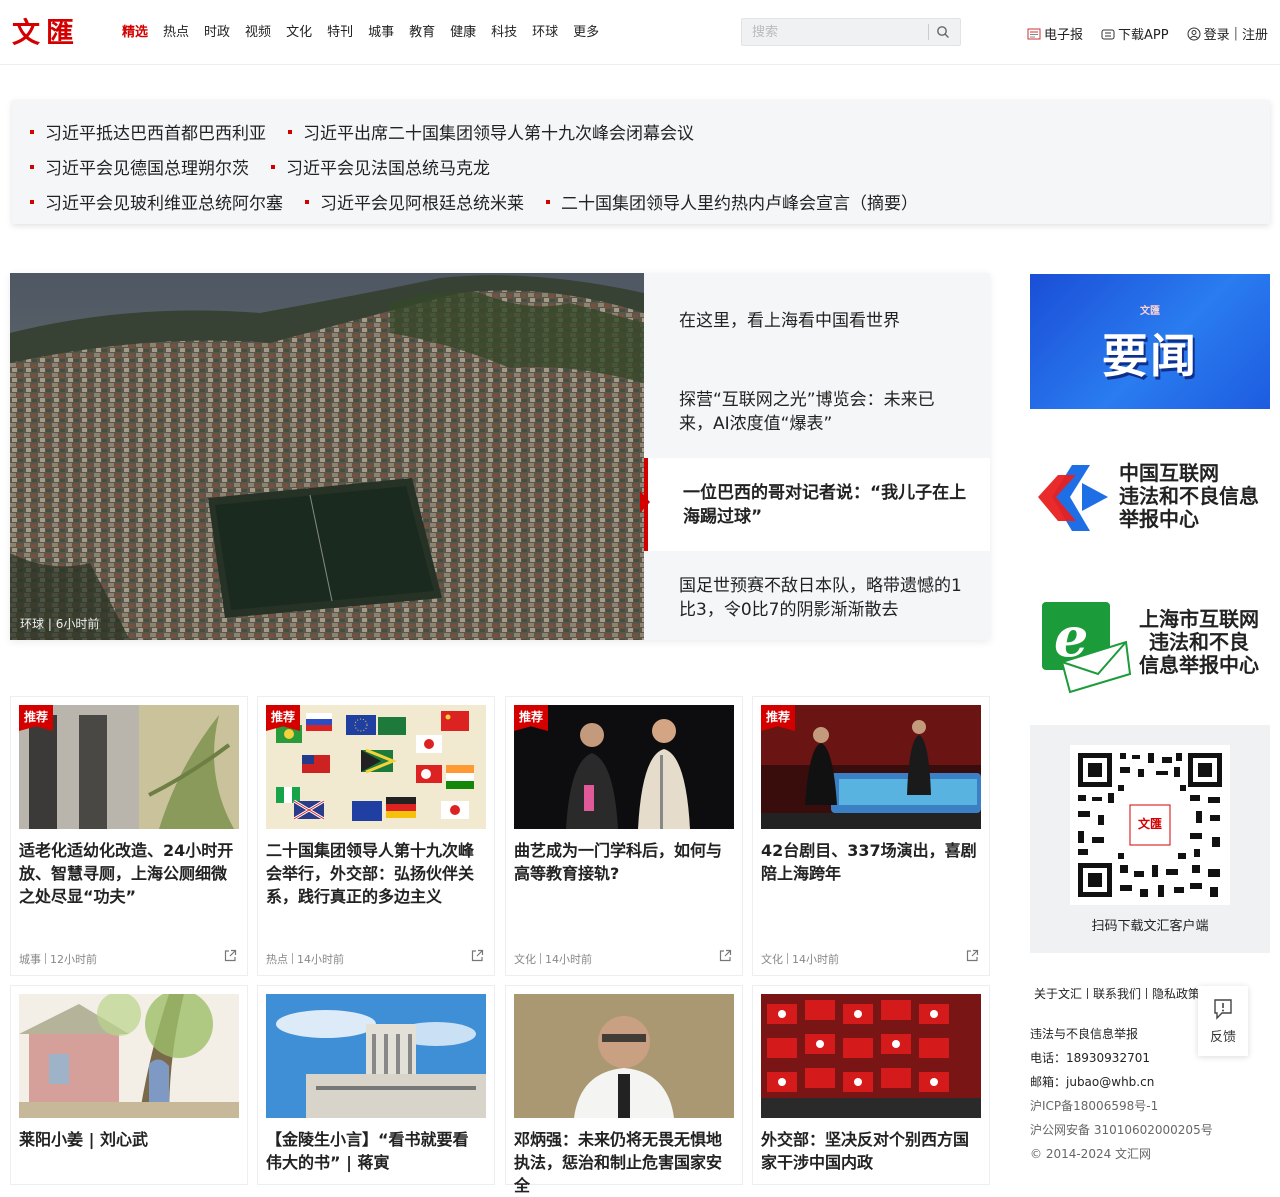 Image resolution: width=1280 pixels, height=1197 pixels. I want to click on report-line: 违法与不良信息举报, so click(1084, 1034).